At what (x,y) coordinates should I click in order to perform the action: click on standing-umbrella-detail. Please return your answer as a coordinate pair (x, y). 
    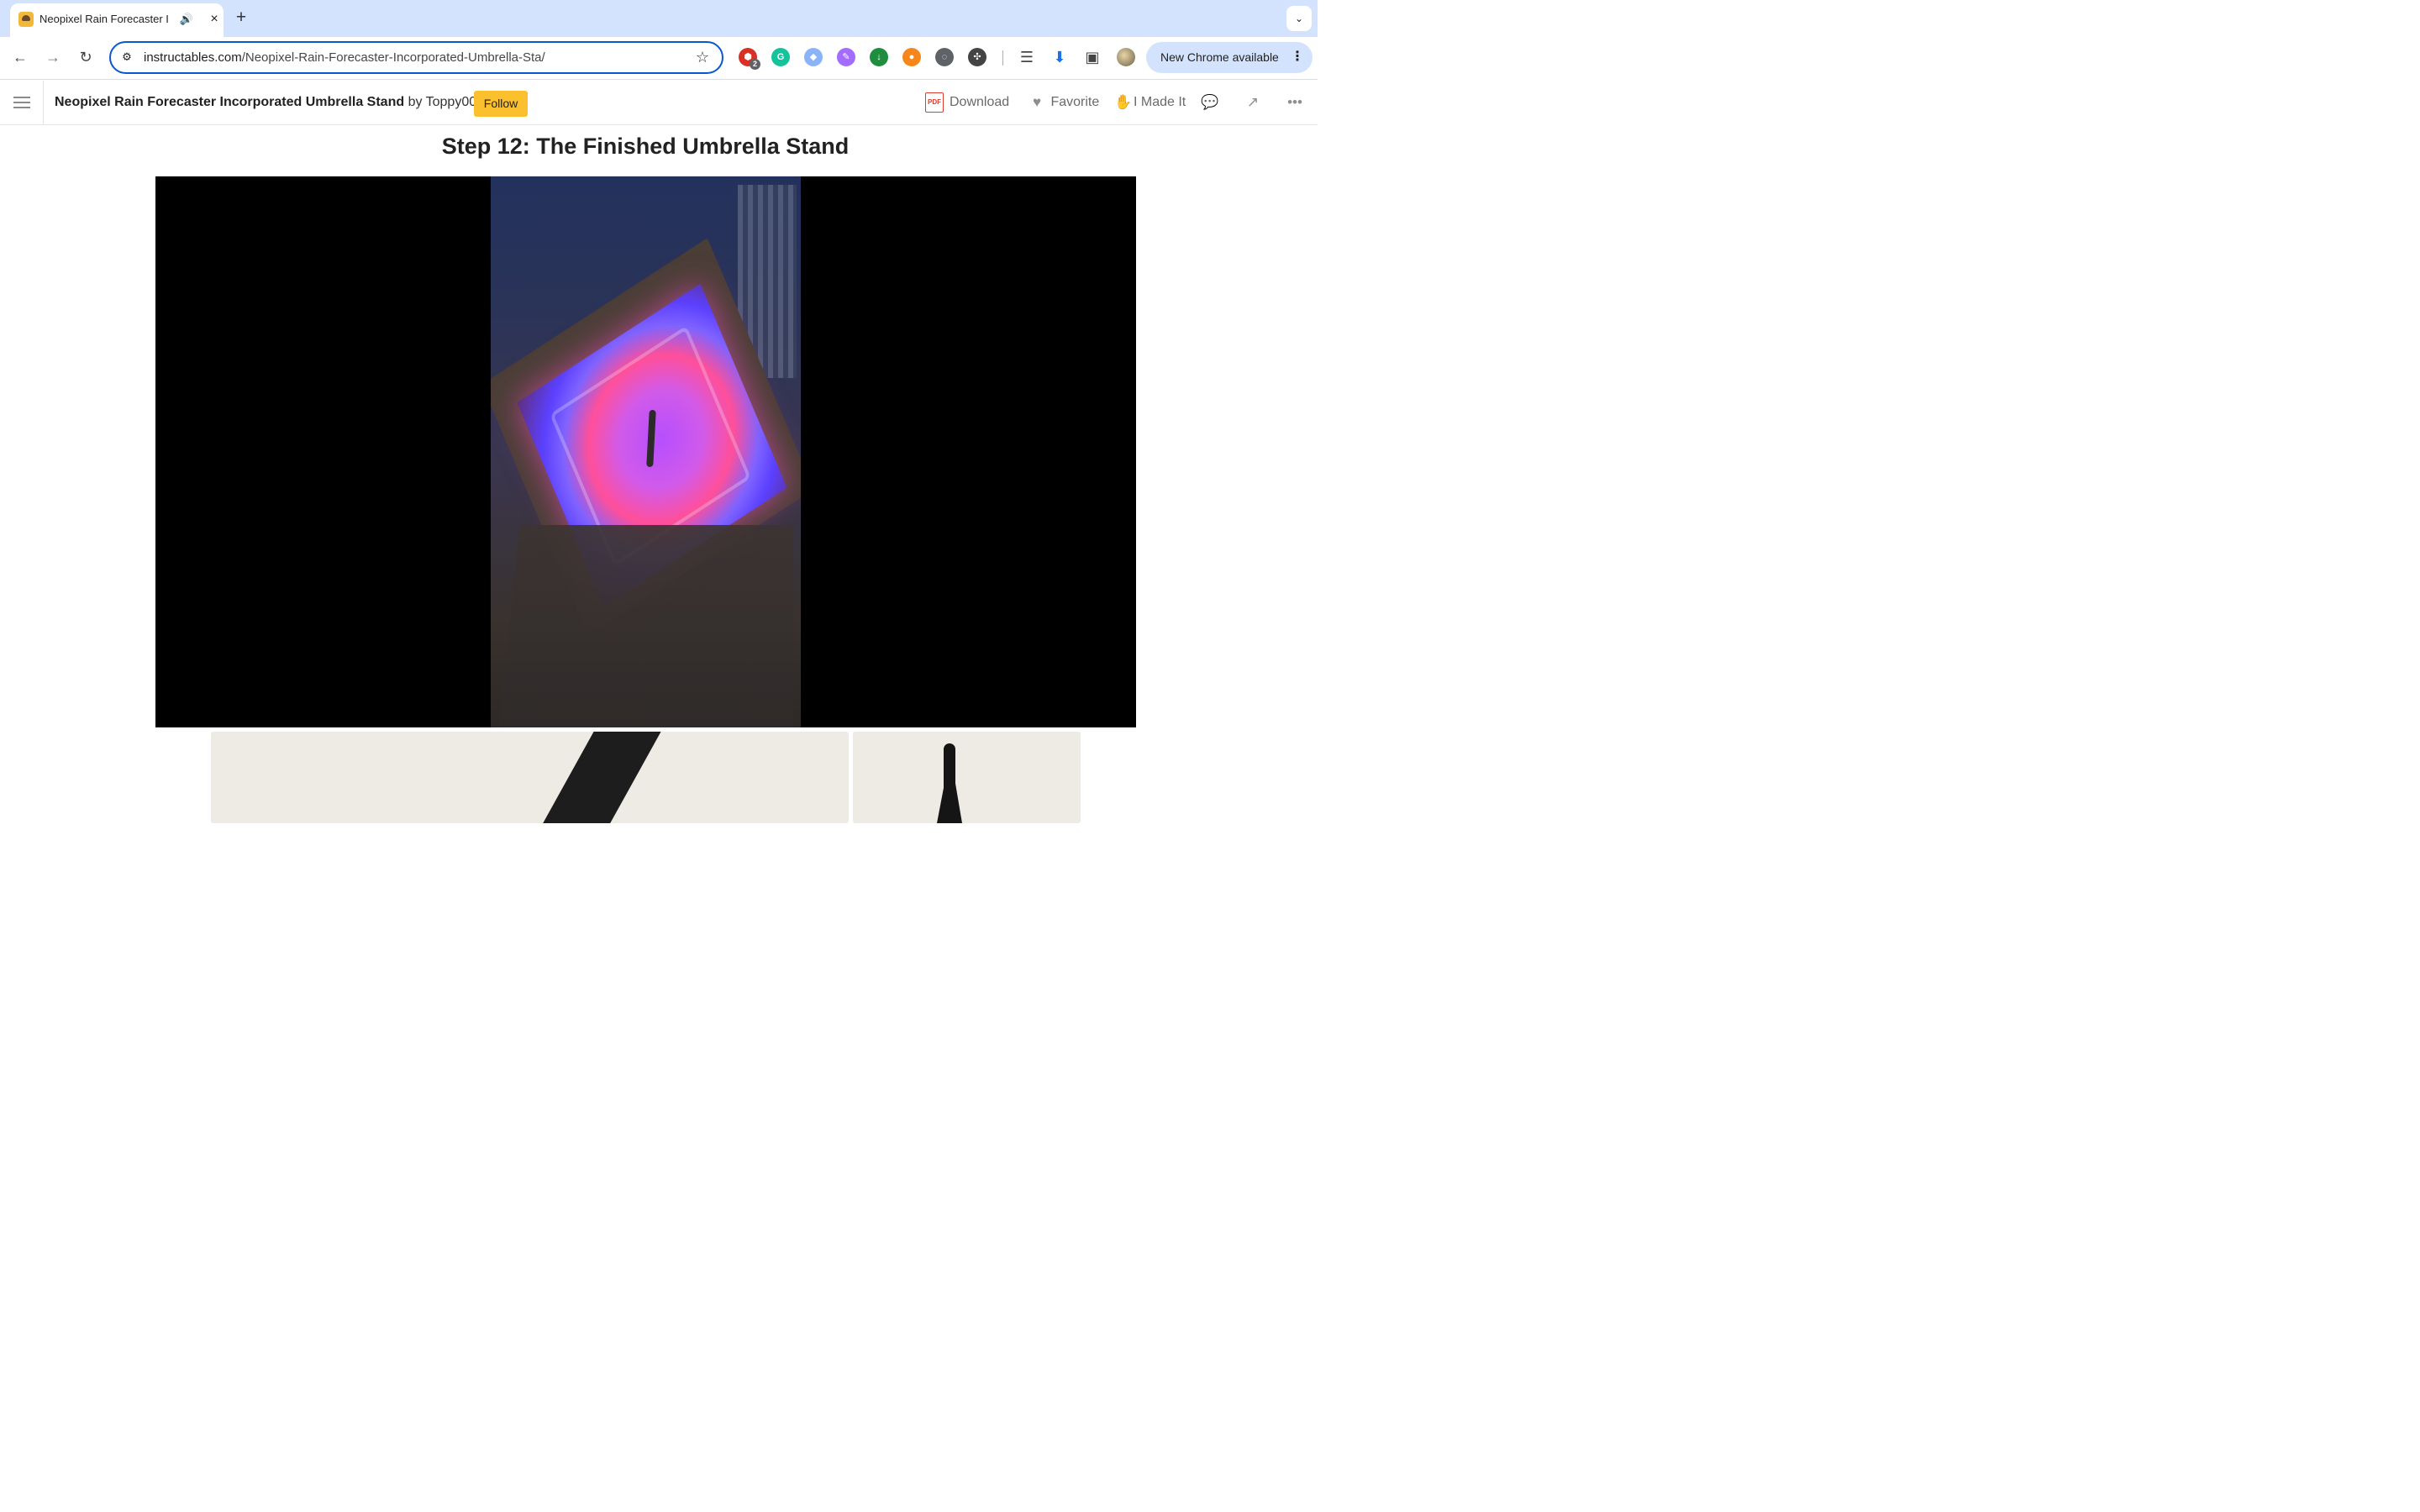
    Looking at the image, I should click on (950, 783).